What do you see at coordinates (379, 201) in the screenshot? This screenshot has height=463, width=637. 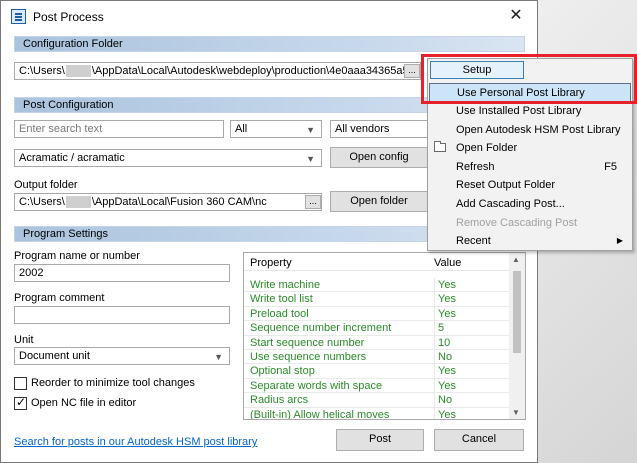 I see `open-folder-button: Open folder` at bounding box center [379, 201].